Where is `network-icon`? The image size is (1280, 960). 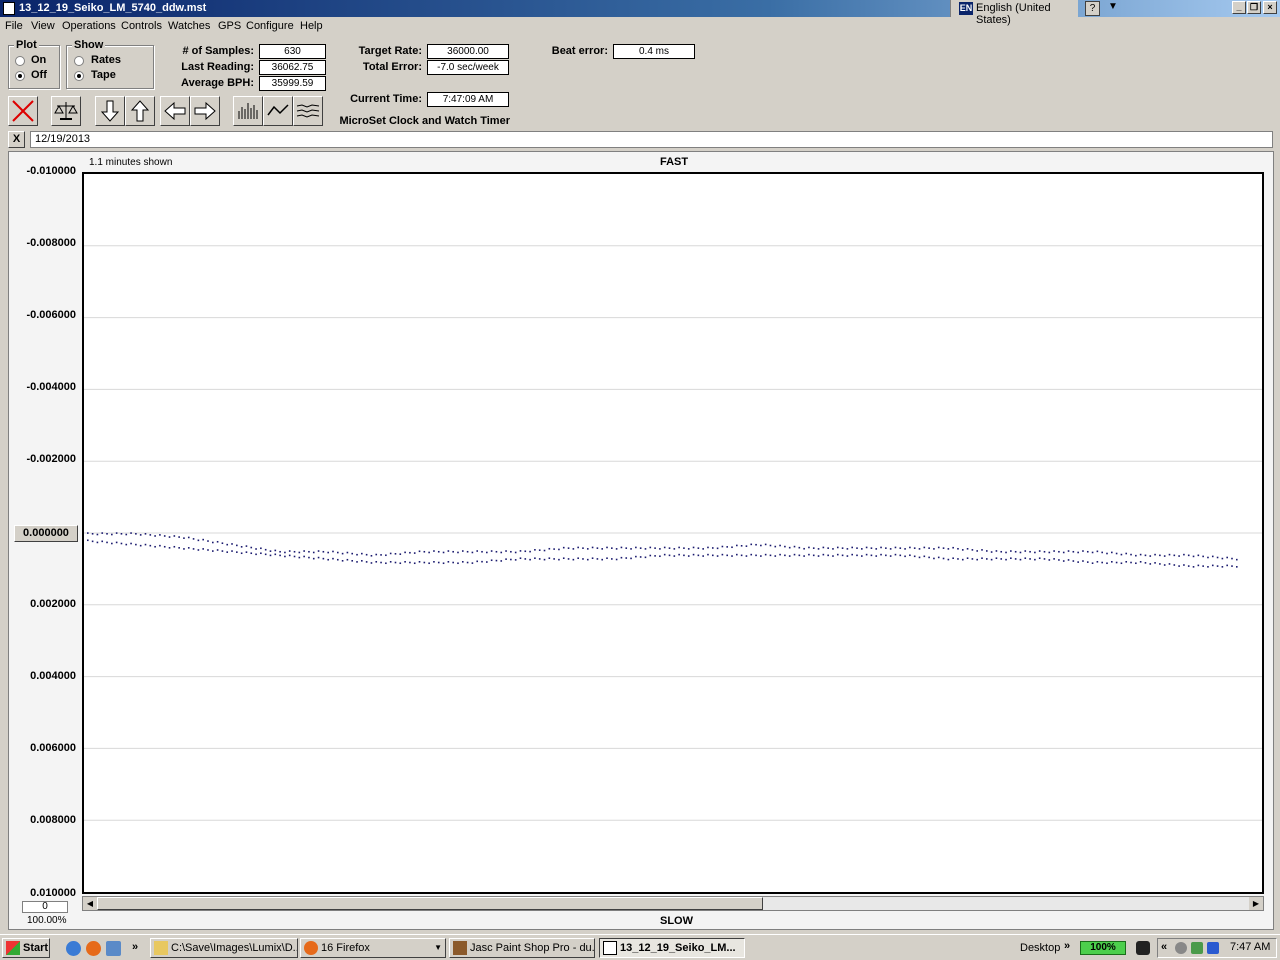
network-icon is located at coordinates (1181, 948).